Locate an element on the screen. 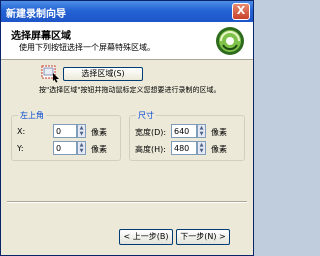  x-spinner: ▲ ▼ is located at coordinates (81, 131).